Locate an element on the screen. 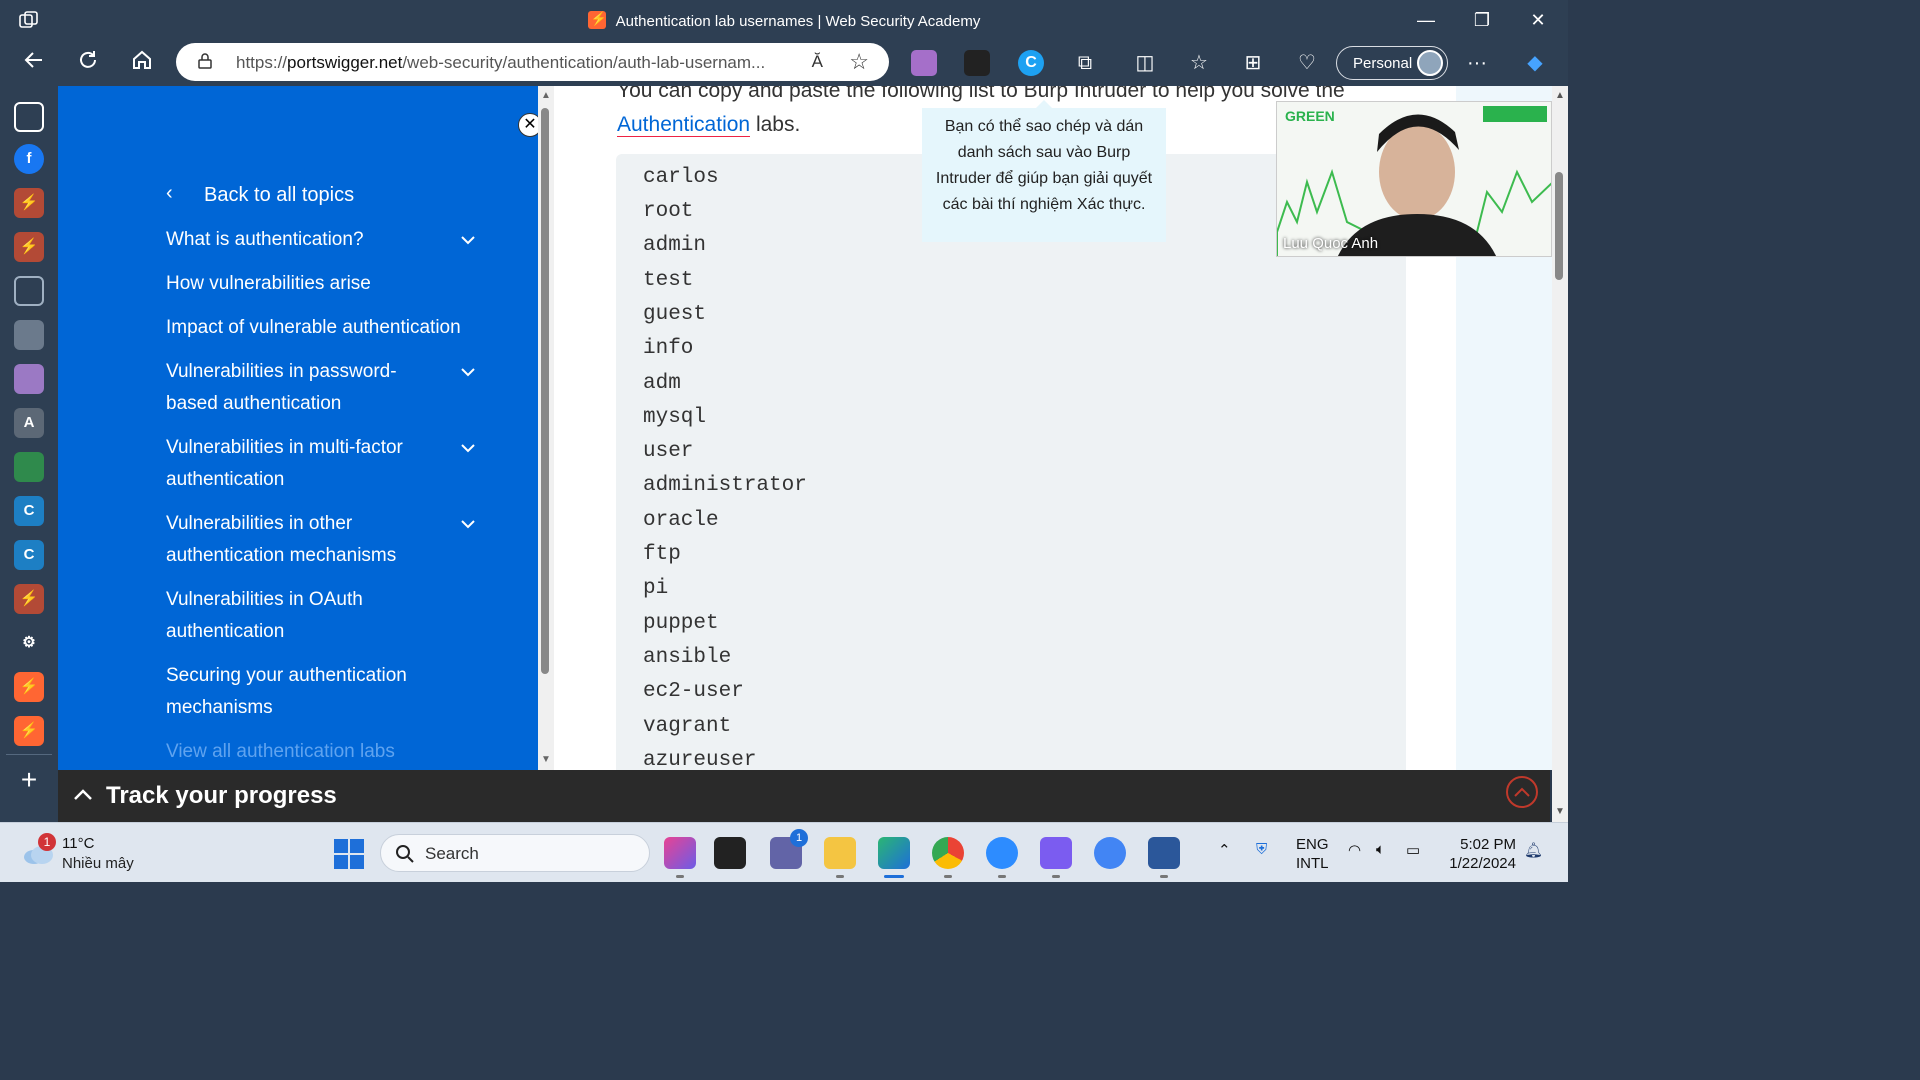  weather-widget: 1 11°C Nhiều mây is located at coordinates (95, 854).